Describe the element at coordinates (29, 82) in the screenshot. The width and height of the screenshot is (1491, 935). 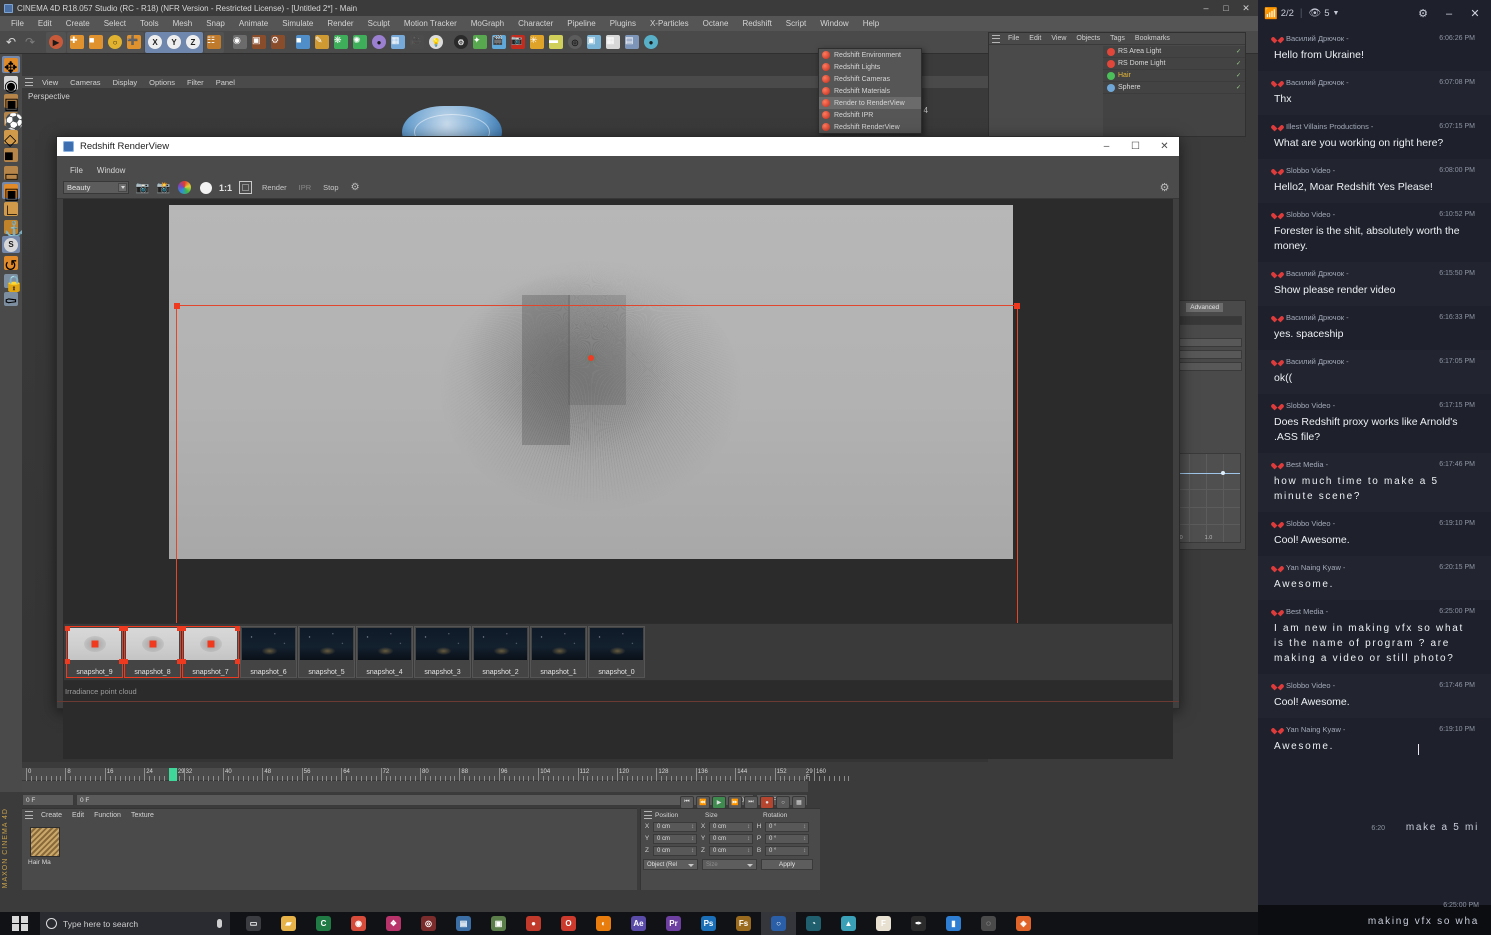
I see `viewport-menu-handle-icon` at that location.